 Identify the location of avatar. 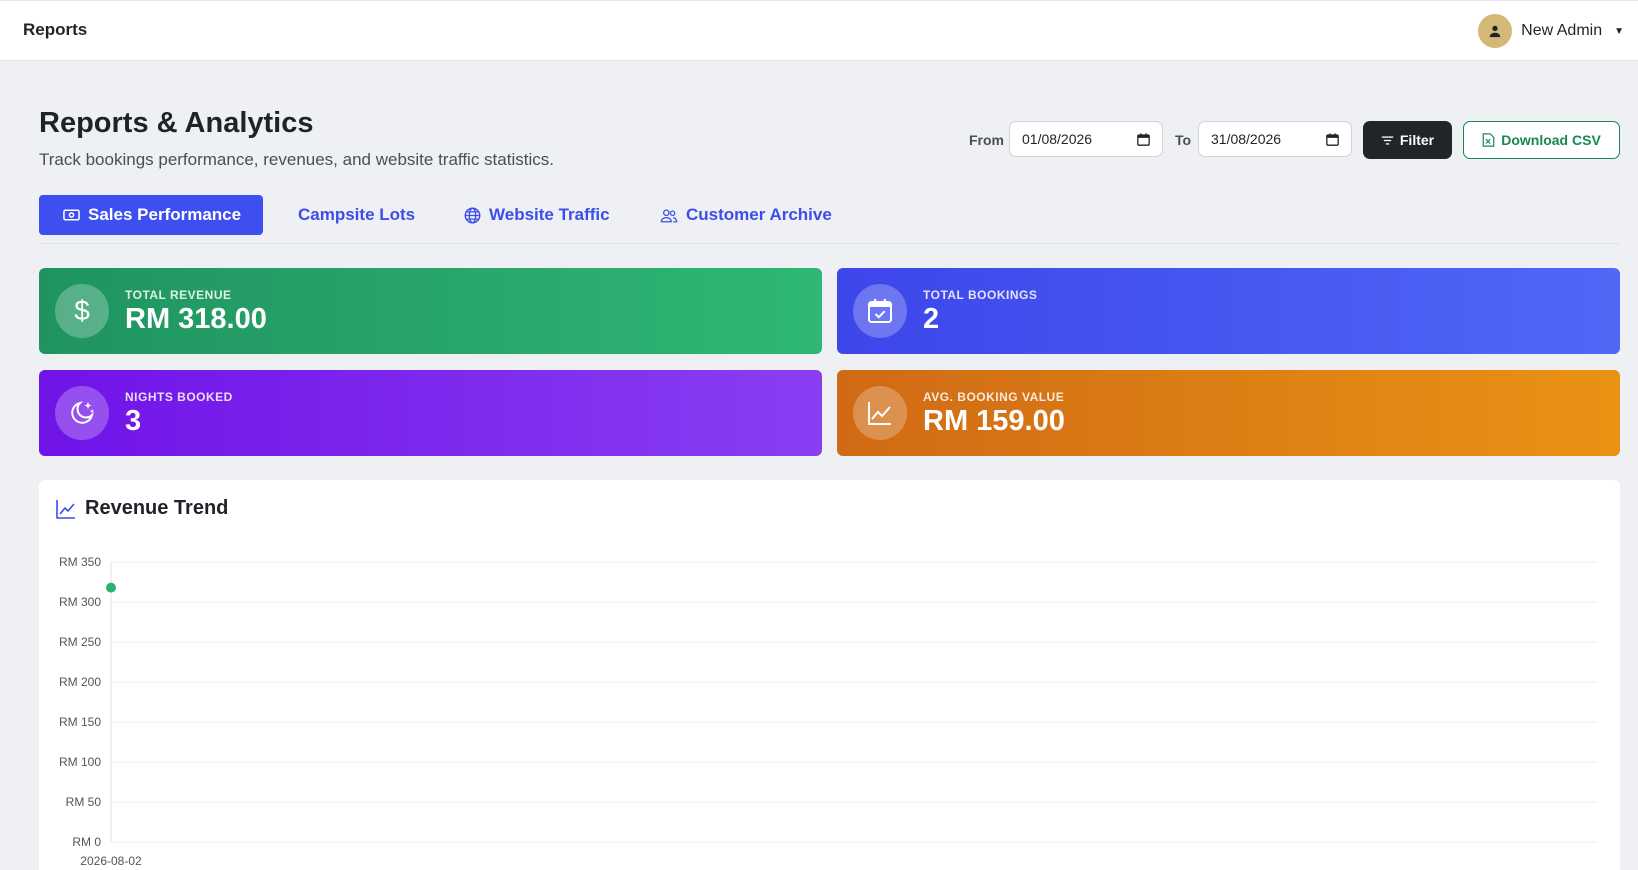
(1495, 31).